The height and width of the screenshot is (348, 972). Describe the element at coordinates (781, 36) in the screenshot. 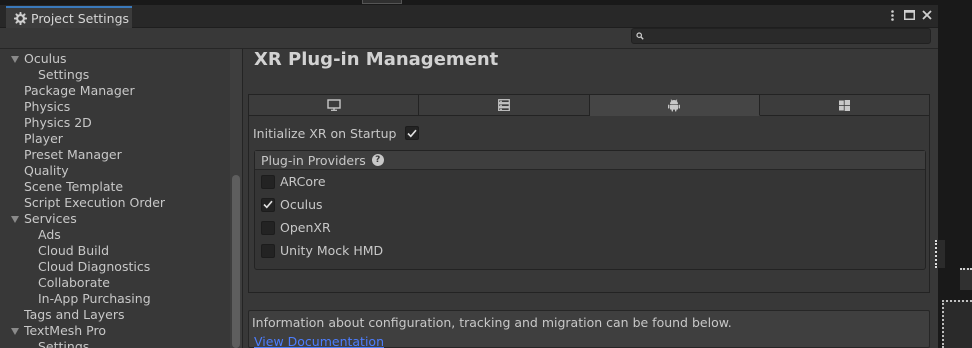

I see `search-input` at that location.